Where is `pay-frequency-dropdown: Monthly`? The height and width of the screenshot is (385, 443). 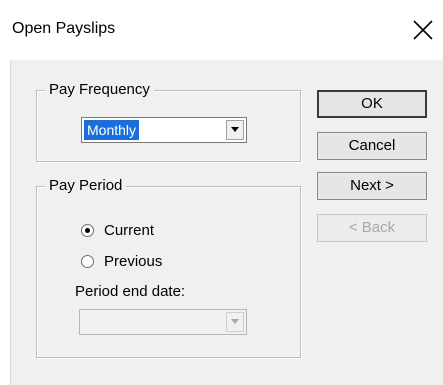
pay-frequency-dropdown: Monthly is located at coordinates (164, 130).